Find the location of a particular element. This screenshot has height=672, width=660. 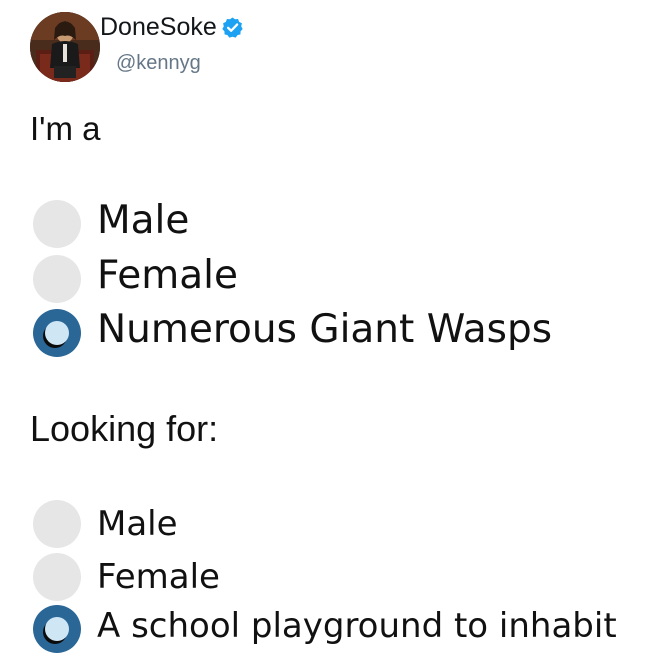

option-im-numerous-giant-wasps: Numerous Giant Wasps is located at coordinates (343, 333).